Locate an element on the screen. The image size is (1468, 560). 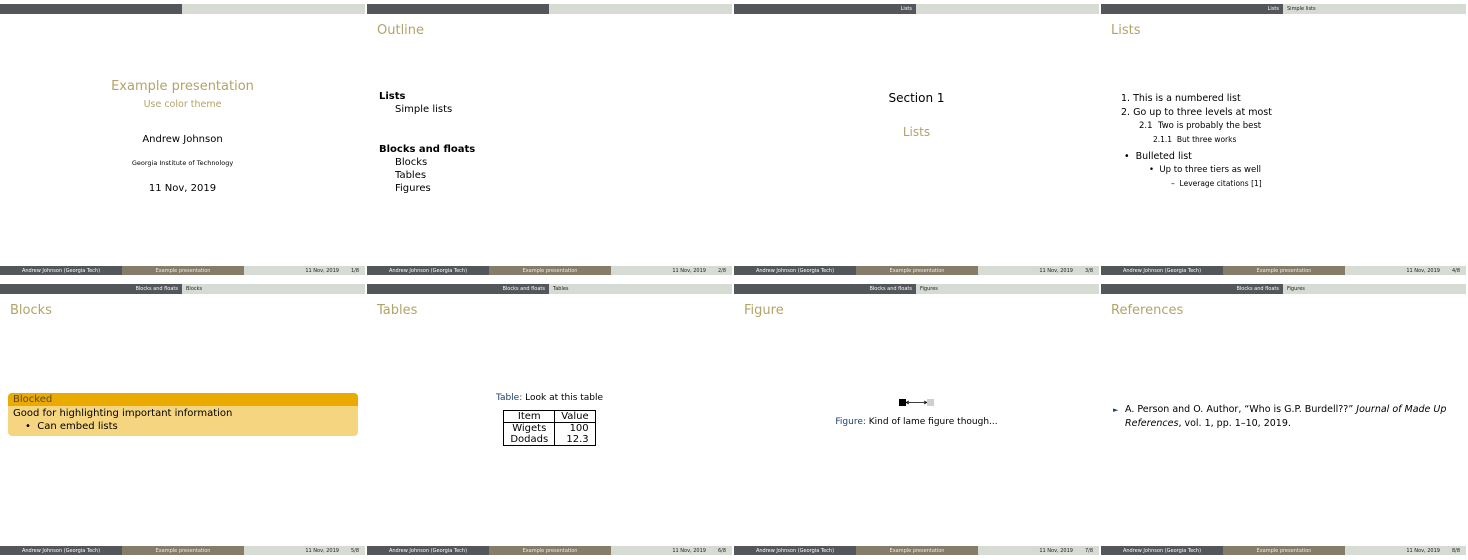
section-label: Section 1 is located at coordinates (916, 98).